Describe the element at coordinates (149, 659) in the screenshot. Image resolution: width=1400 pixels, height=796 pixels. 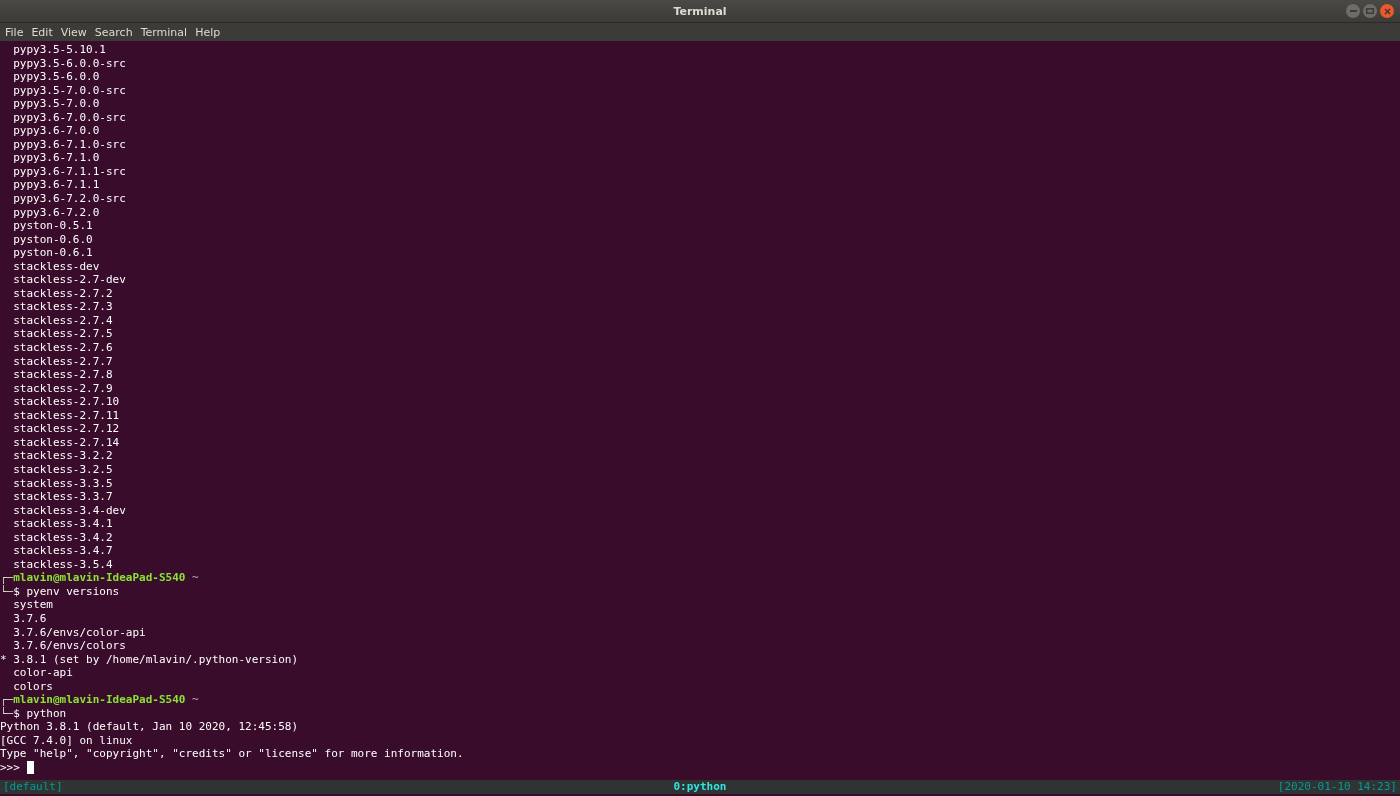
I see `output-line: * 3.8.1 (set by /home/mlavin/.python-version)` at that location.